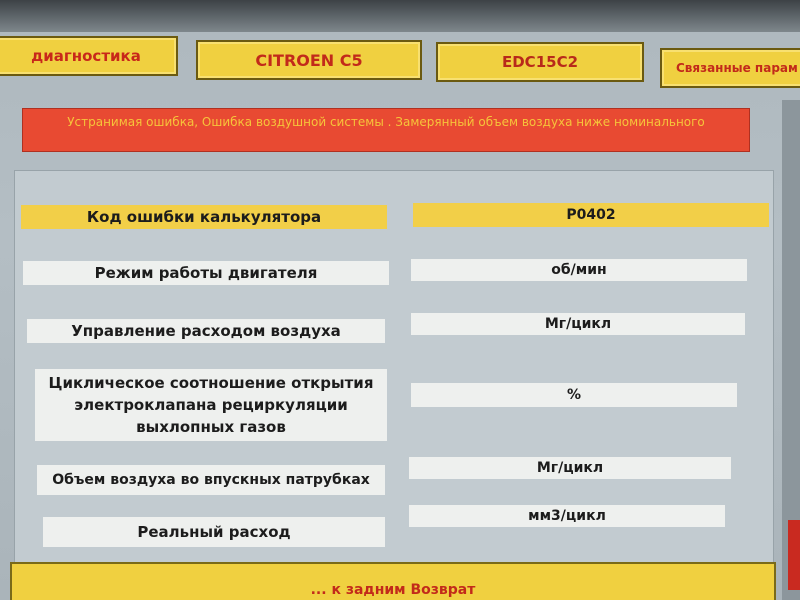 The width and height of the screenshot is (800, 600). I want to click on tab-vehicle-model: CITROEN C5, so click(309, 60).